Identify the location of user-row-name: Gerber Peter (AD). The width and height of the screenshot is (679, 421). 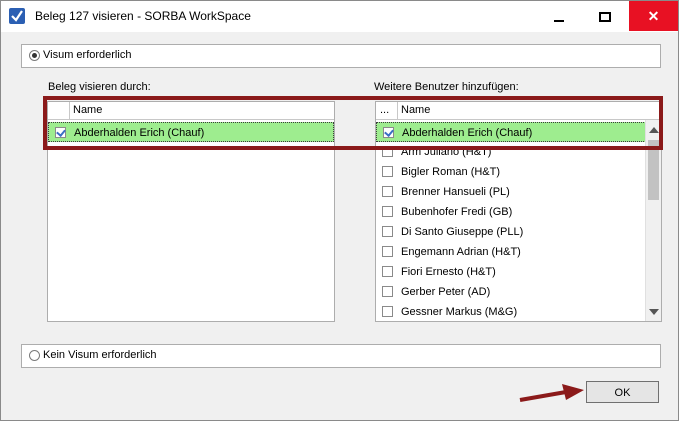
(446, 292).